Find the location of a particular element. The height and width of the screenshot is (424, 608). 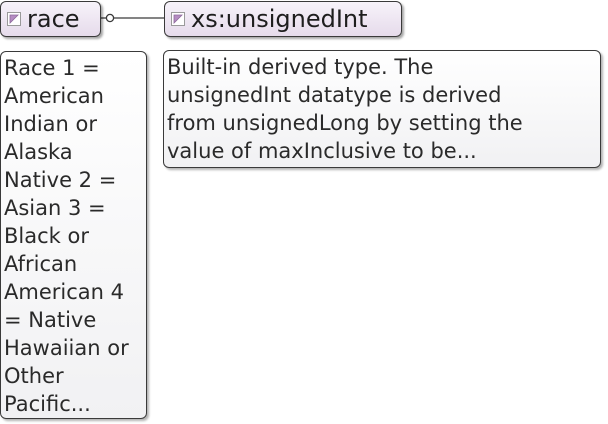

element-node-race: race is located at coordinates (50, 19).